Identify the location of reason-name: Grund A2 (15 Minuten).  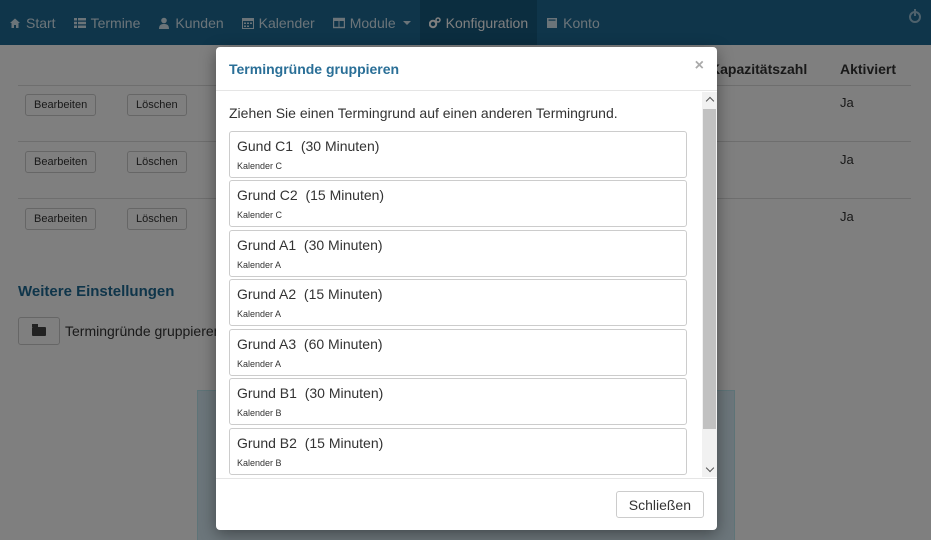
(310, 294).